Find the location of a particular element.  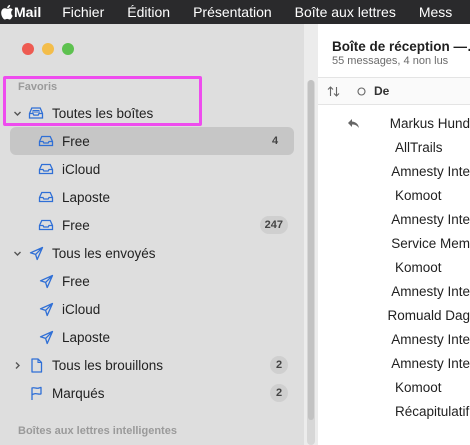

favorites-section-title: Favoris is located at coordinates (38, 87).